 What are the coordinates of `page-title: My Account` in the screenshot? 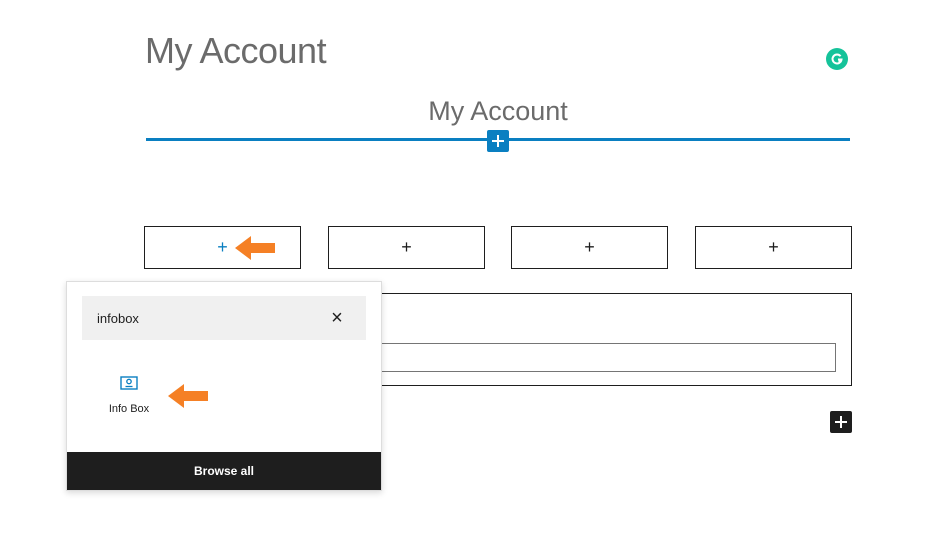 It's located at (236, 50).